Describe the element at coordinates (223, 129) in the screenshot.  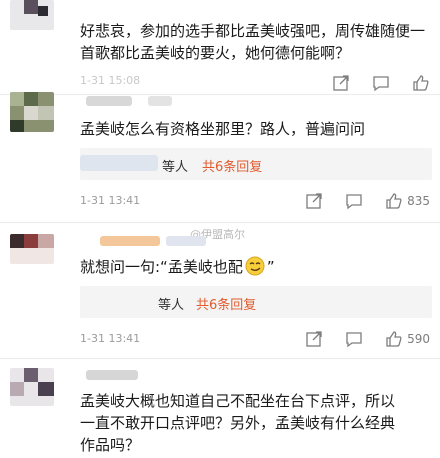
I see `comment-text: 孟美岐怎么有资格坐那里？路人，普遍问问` at that location.